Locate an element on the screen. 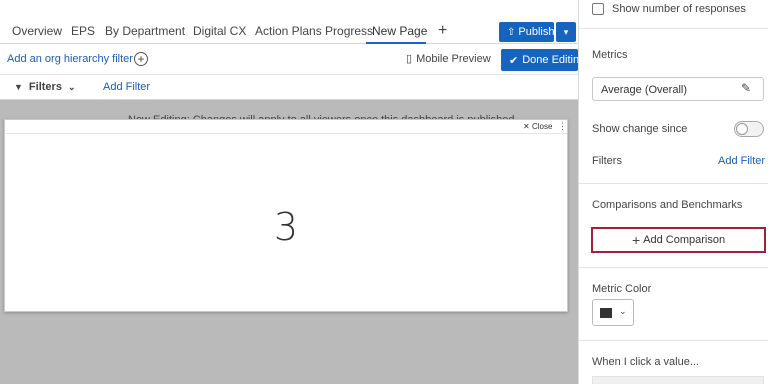  close-label: Close is located at coordinates (542, 126).